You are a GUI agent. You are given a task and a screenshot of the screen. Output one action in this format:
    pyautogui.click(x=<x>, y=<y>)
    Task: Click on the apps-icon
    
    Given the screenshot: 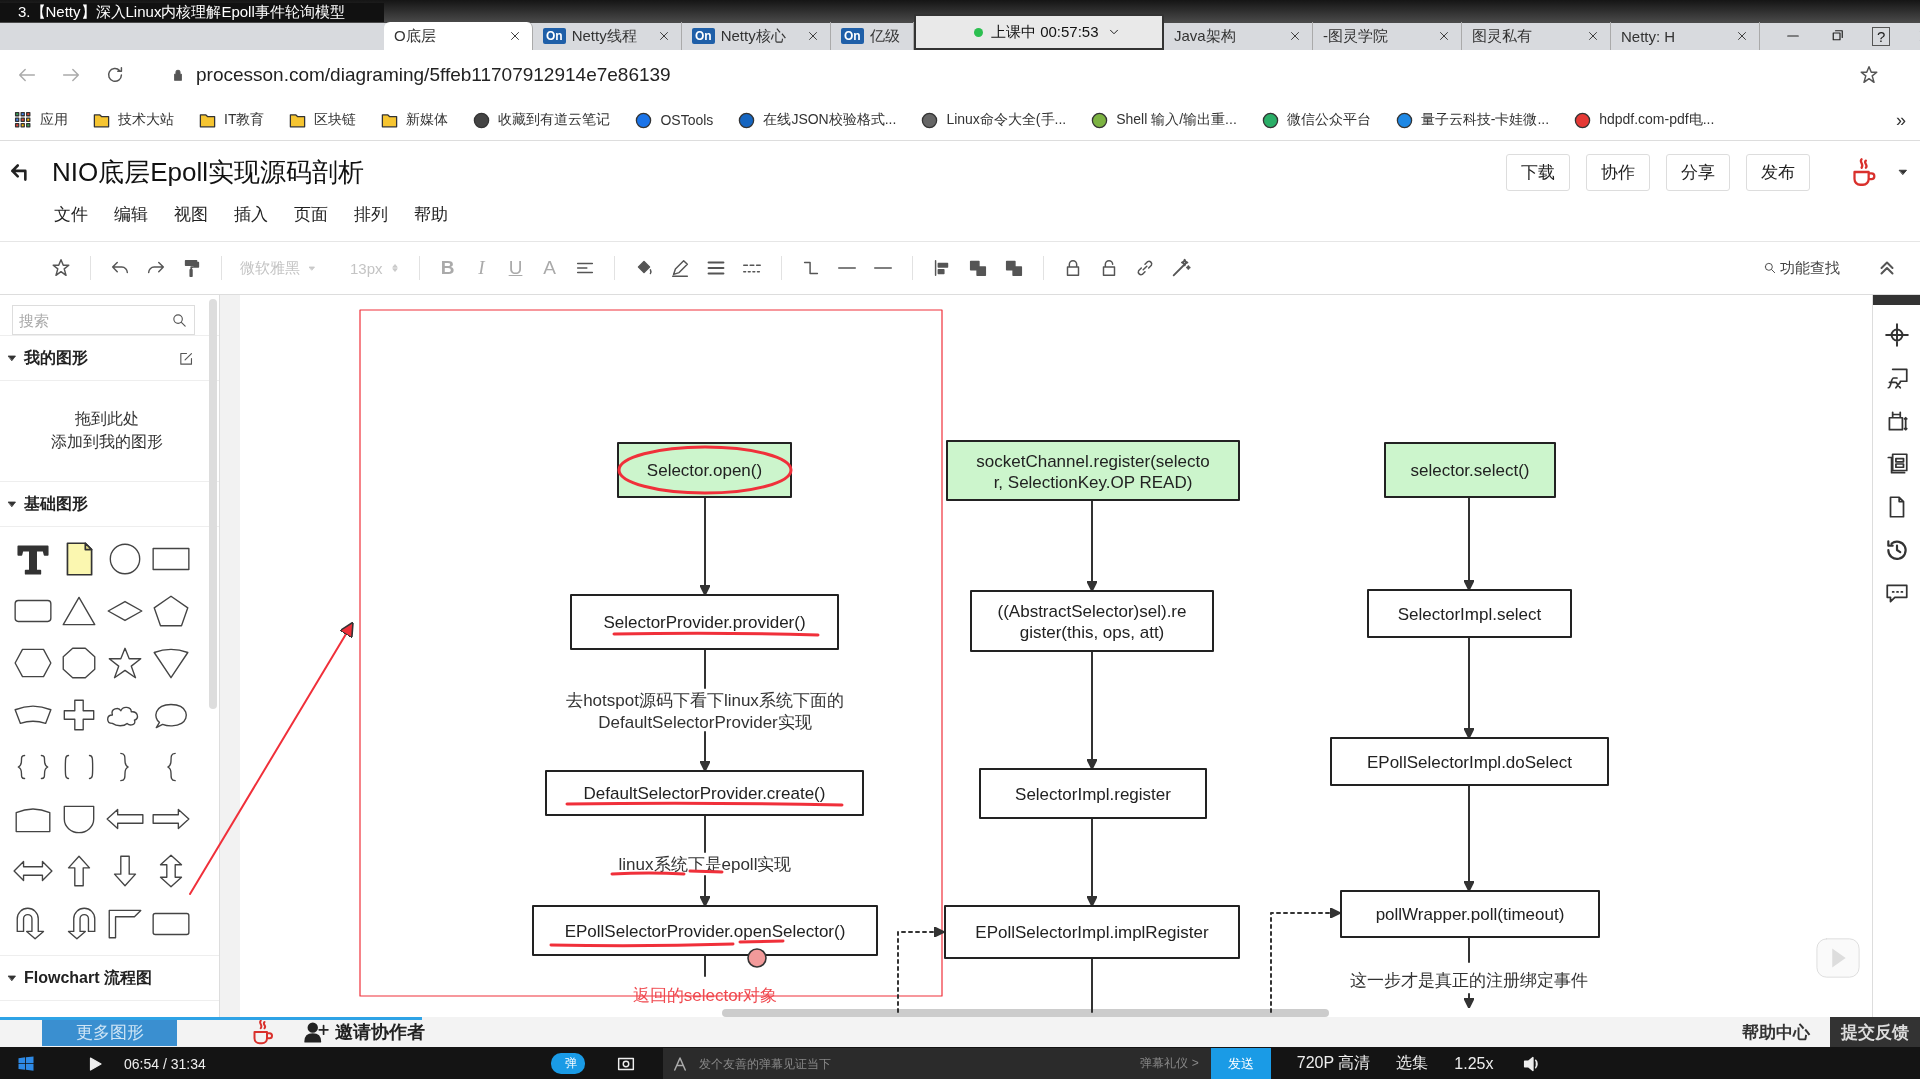 What is the action you would take?
    pyautogui.click(x=23, y=120)
    